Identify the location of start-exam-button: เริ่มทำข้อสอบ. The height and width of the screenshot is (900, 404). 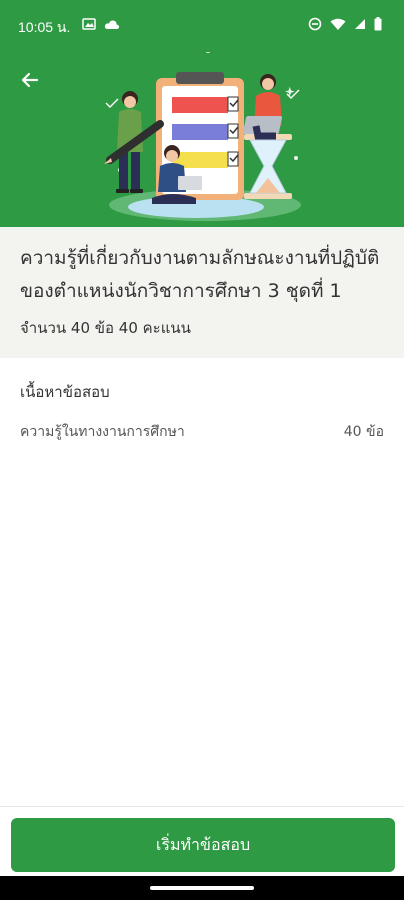
(203, 845).